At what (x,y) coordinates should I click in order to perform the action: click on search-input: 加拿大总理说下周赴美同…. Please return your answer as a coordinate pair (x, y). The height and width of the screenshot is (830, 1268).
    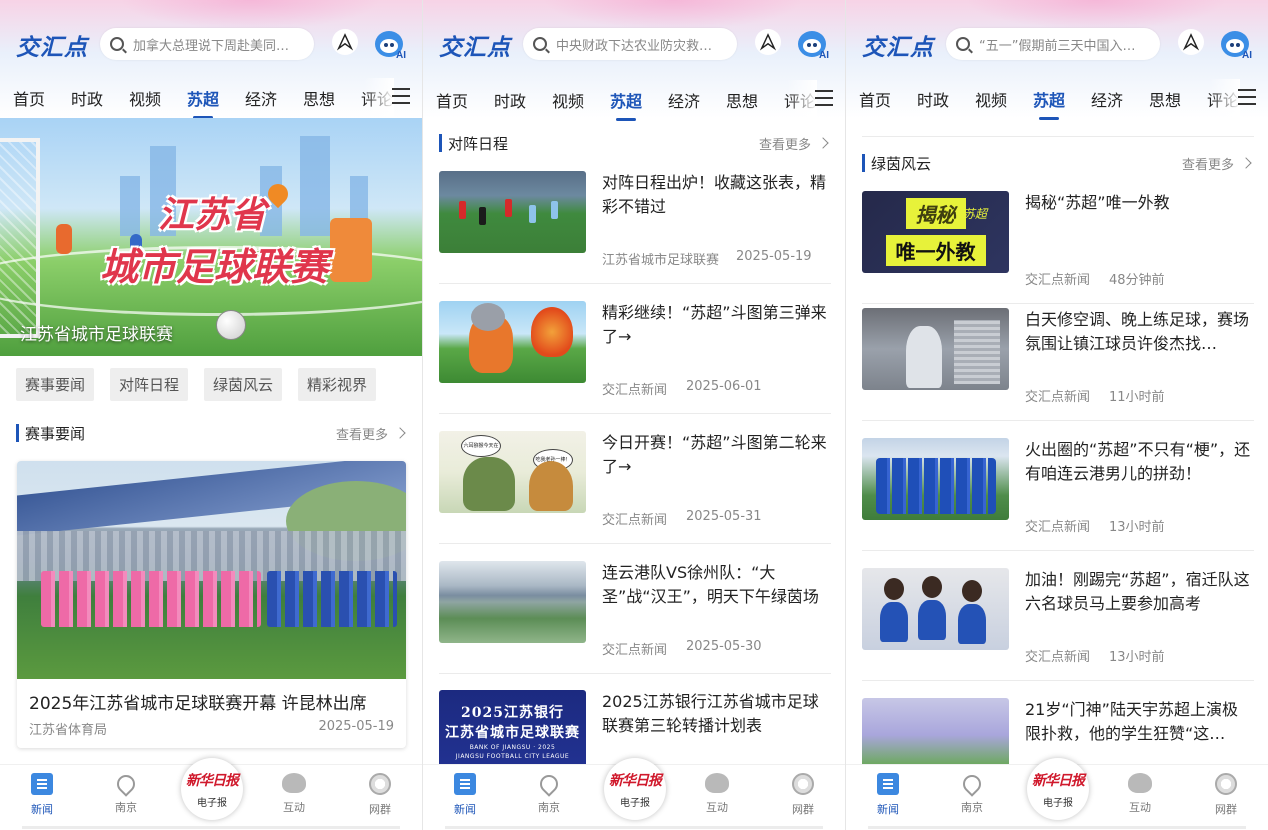
    Looking at the image, I should click on (207, 44).